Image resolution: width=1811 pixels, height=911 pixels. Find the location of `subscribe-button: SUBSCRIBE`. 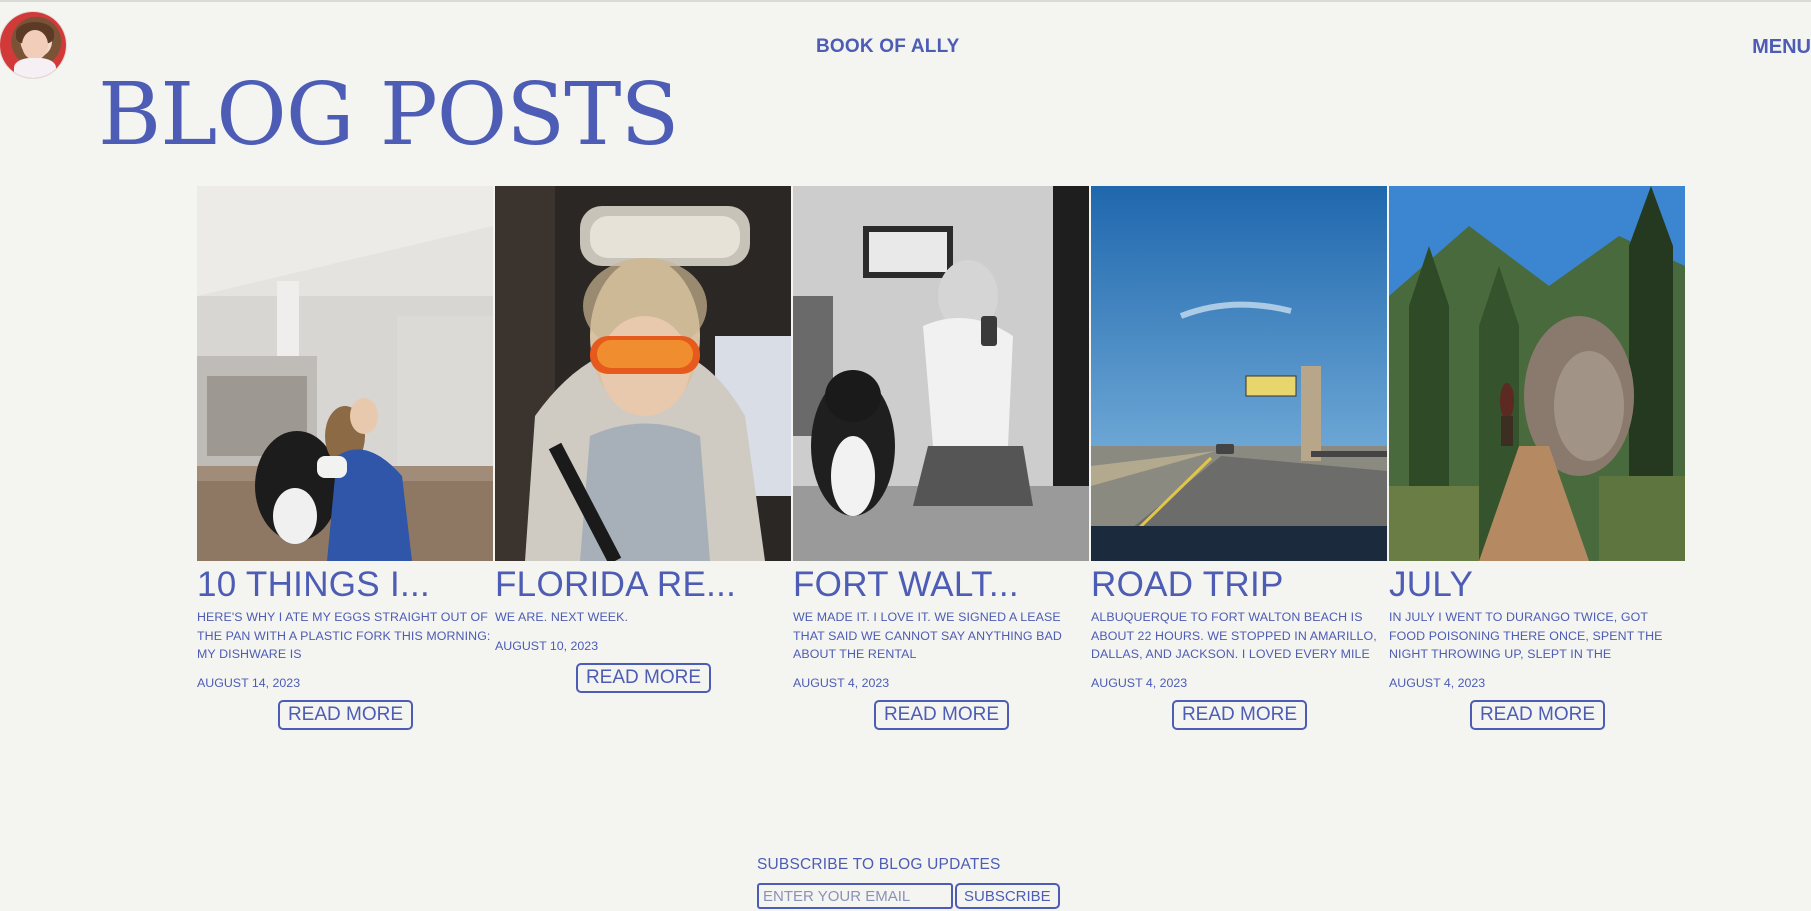

subscribe-button: SUBSCRIBE is located at coordinates (1007, 896).